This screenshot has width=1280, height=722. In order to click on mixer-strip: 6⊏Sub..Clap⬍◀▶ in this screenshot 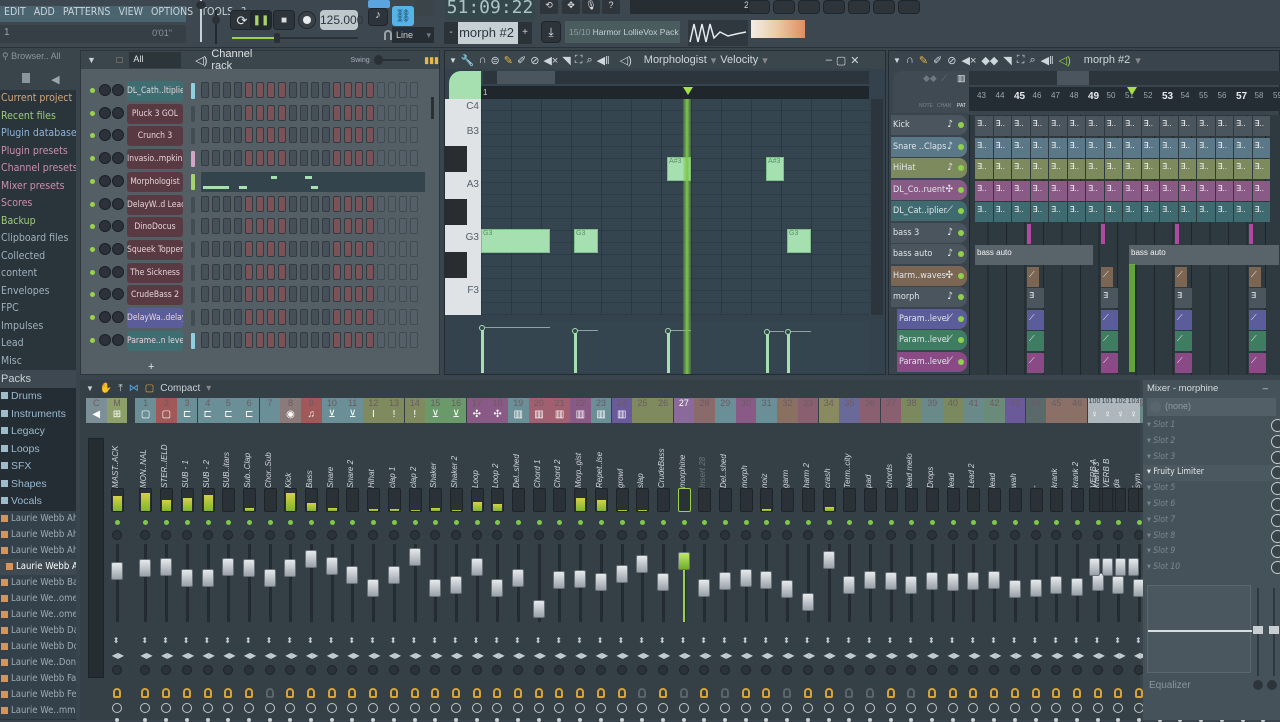, I will do `click(249, 559)`.